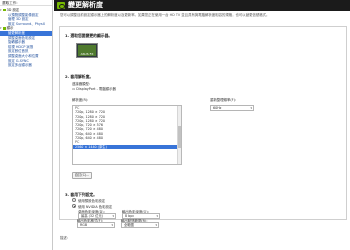 The height and width of the screenshot is (250, 350). What do you see at coordinates (223, 100) in the screenshot?
I see `refresh-label: 重新整理頻率(F):` at bounding box center [223, 100].